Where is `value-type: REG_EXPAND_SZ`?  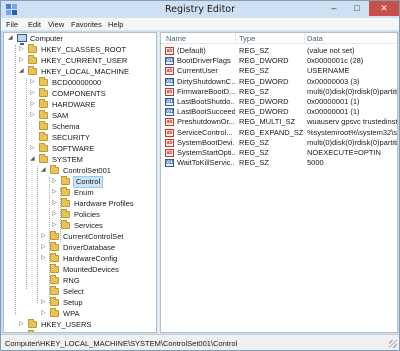
value-type: REG_EXPAND_SZ is located at coordinates (271, 132).